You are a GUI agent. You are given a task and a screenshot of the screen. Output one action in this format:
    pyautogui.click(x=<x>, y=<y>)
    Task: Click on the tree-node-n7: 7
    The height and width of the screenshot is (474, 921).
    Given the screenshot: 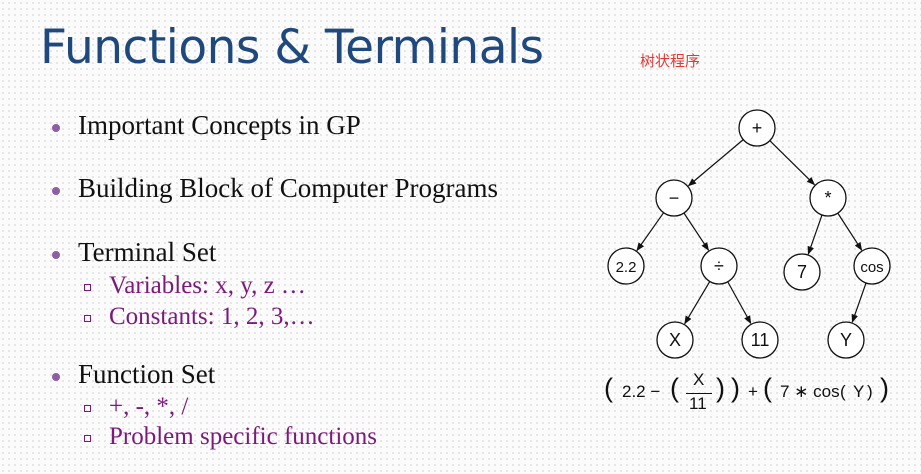 What is the action you would take?
    pyautogui.click(x=802, y=272)
    